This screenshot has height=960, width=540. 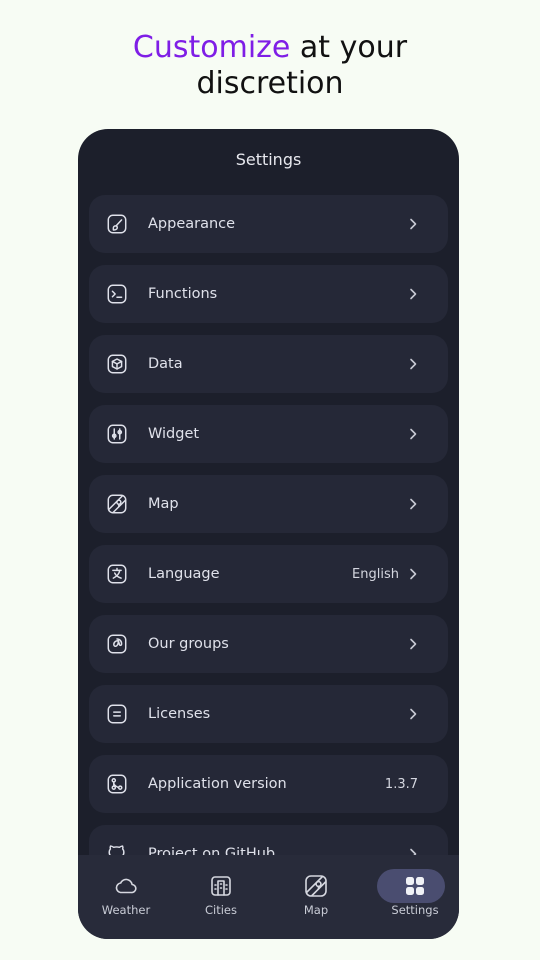 What do you see at coordinates (221, 910) in the screenshot?
I see `tab-label: Cities` at bounding box center [221, 910].